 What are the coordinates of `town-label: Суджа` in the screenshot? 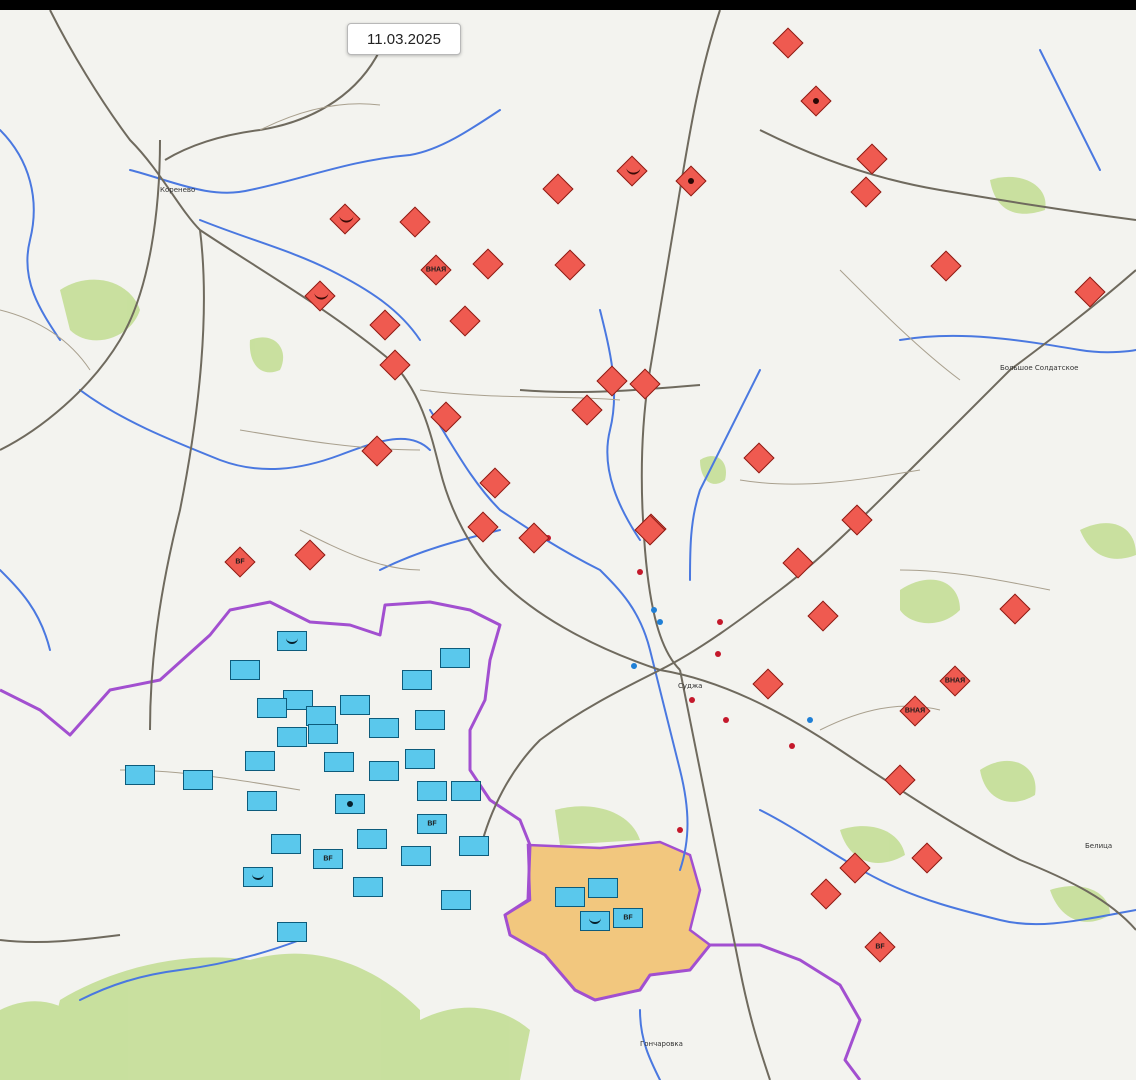 It's located at (690, 686).